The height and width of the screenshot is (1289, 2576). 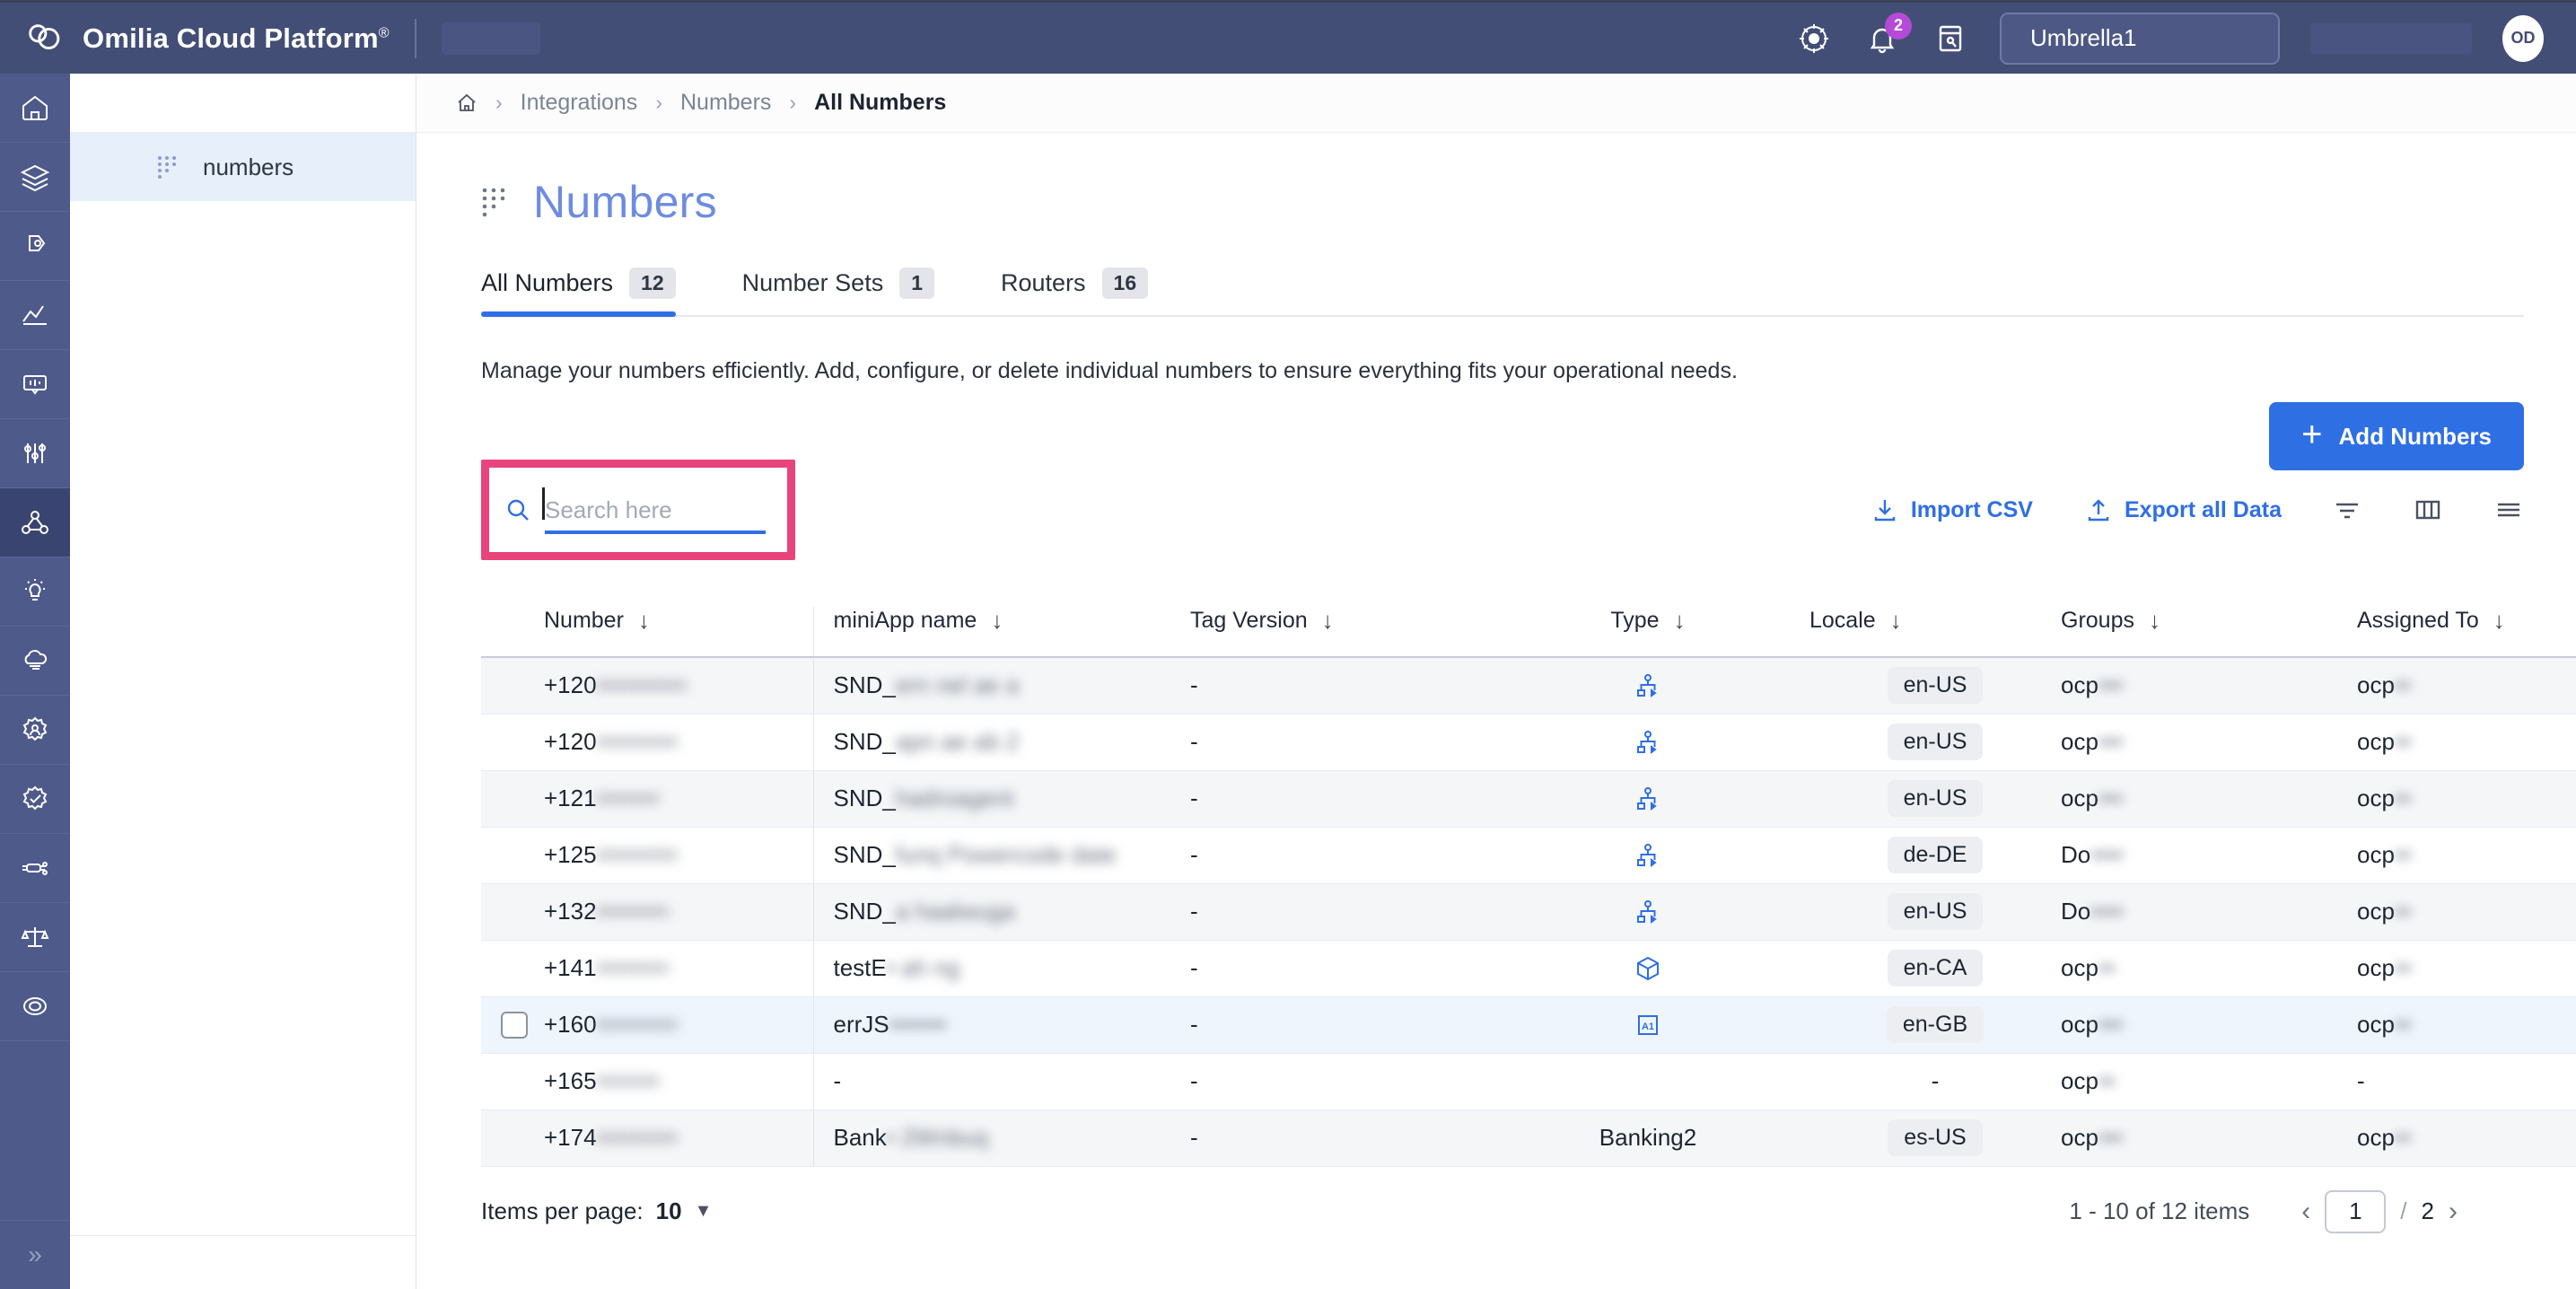 I want to click on columns-icon, so click(x=2428, y=510).